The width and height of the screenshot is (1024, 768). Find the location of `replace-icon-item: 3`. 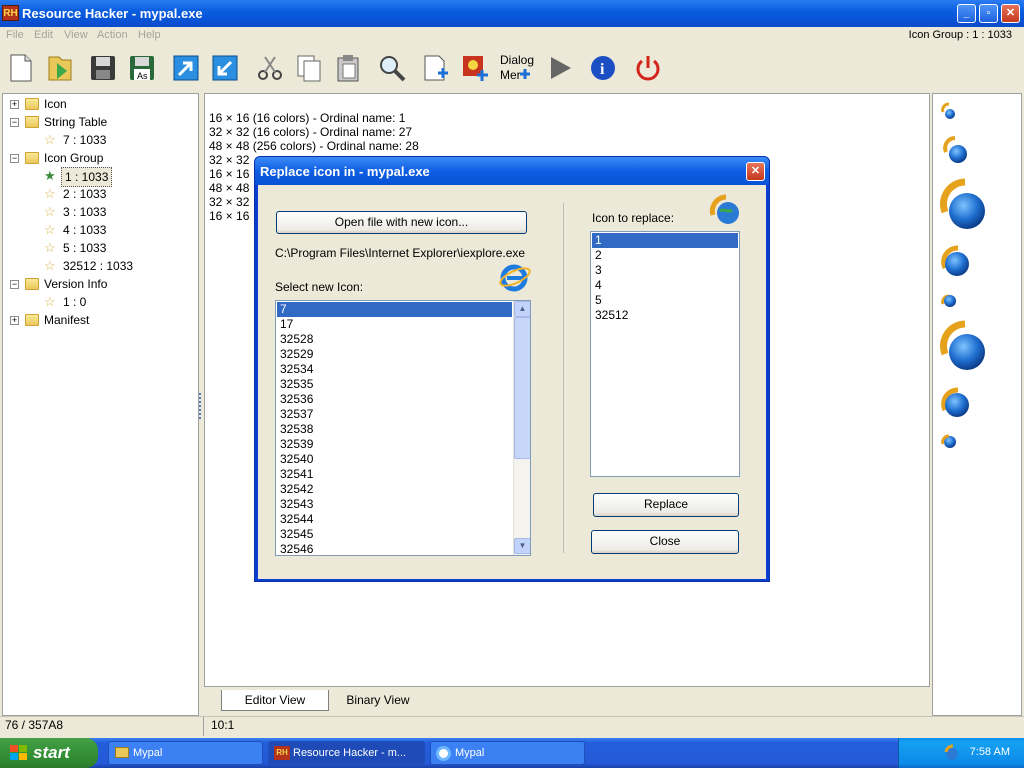

replace-icon-item: 3 is located at coordinates (665, 270).